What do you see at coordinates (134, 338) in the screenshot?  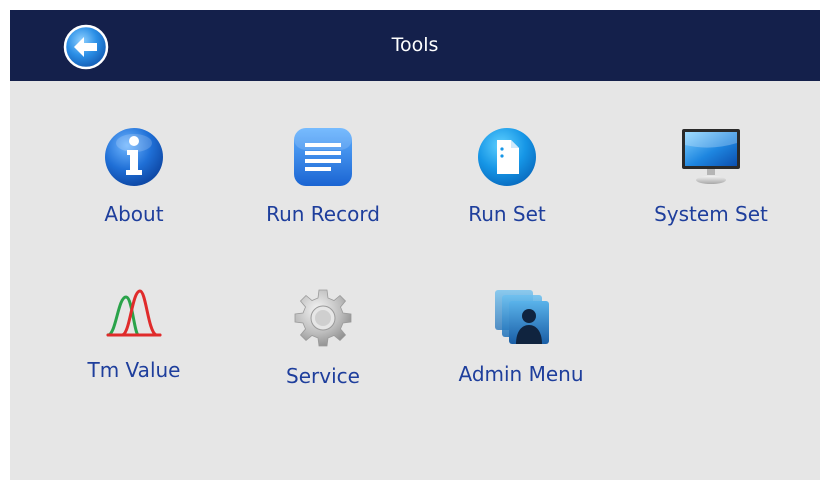 I see `menu-item-tm-value: Tm Value` at bounding box center [134, 338].